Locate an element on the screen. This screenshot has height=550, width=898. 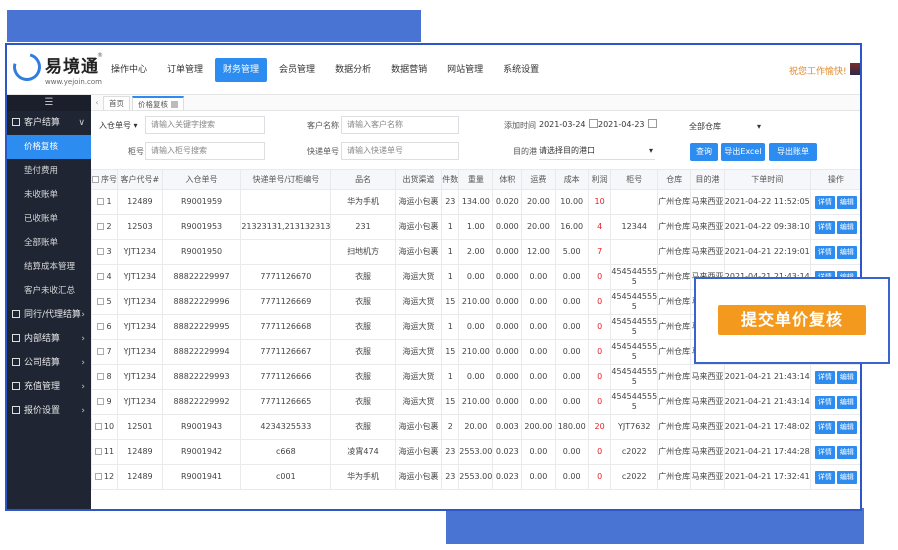
sidebar-group-4: 充值管理 › is located at coordinates (49, 387).